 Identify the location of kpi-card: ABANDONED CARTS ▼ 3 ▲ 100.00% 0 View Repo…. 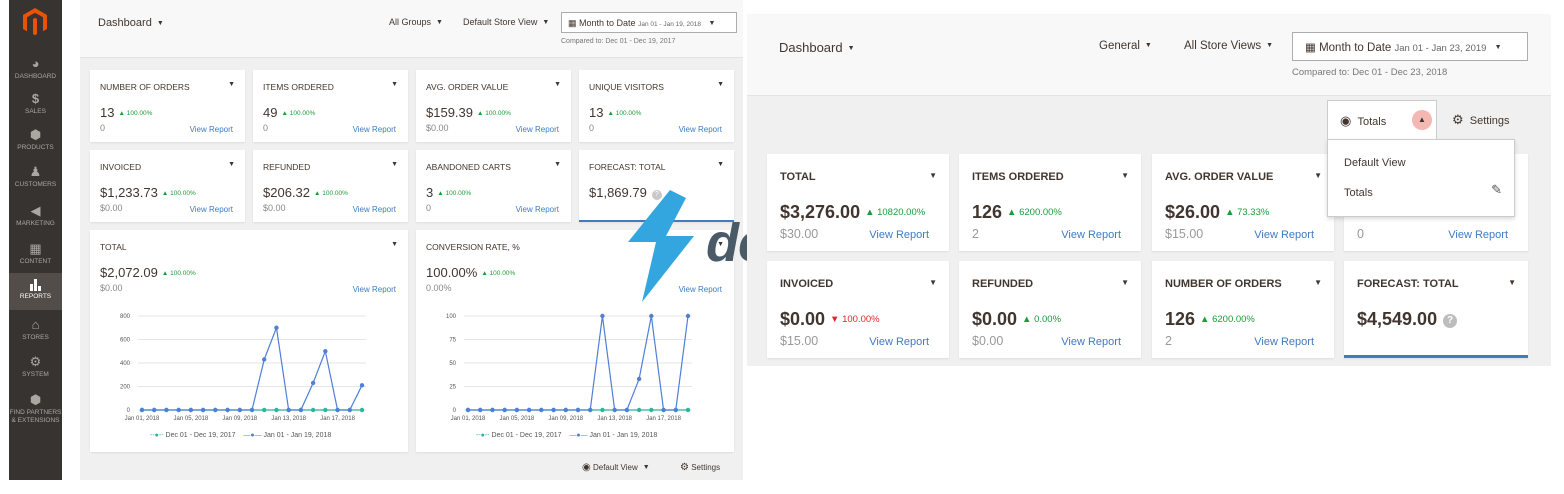
(493, 186).